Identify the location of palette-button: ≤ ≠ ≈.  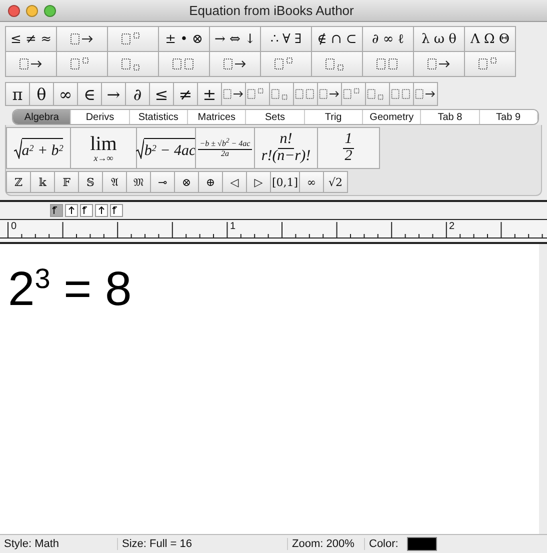
(31, 39).